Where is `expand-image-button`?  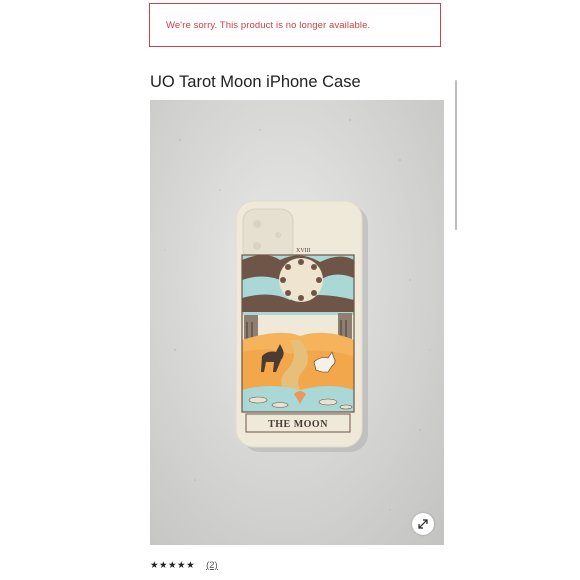 expand-image-button is located at coordinates (423, 524).